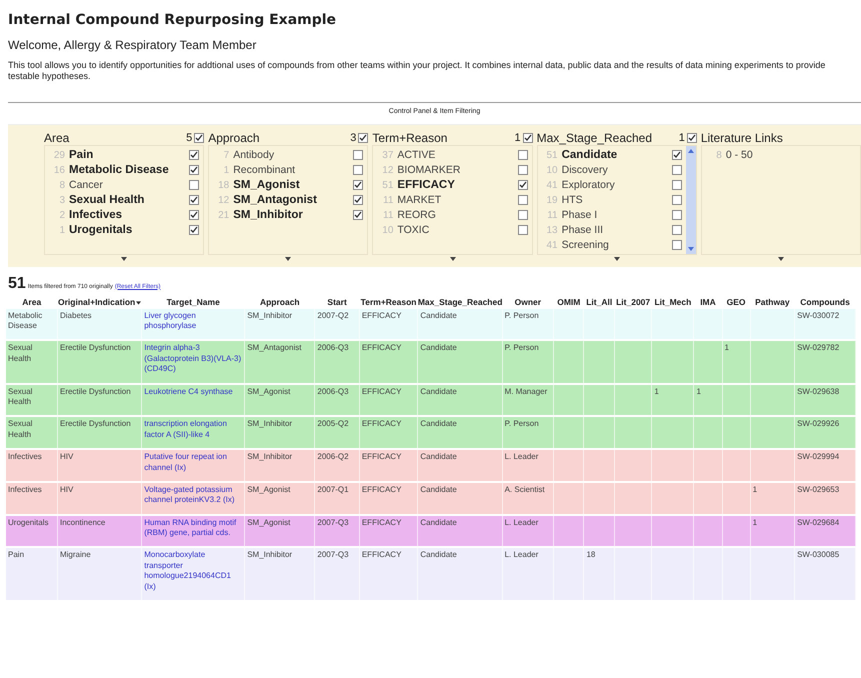 The width and height of the screenshot is (861, 678). Describe the element at coordinates (193, 321) in the screenshot. I see `target-link: Liver glycogen phosphorylase` at that location.